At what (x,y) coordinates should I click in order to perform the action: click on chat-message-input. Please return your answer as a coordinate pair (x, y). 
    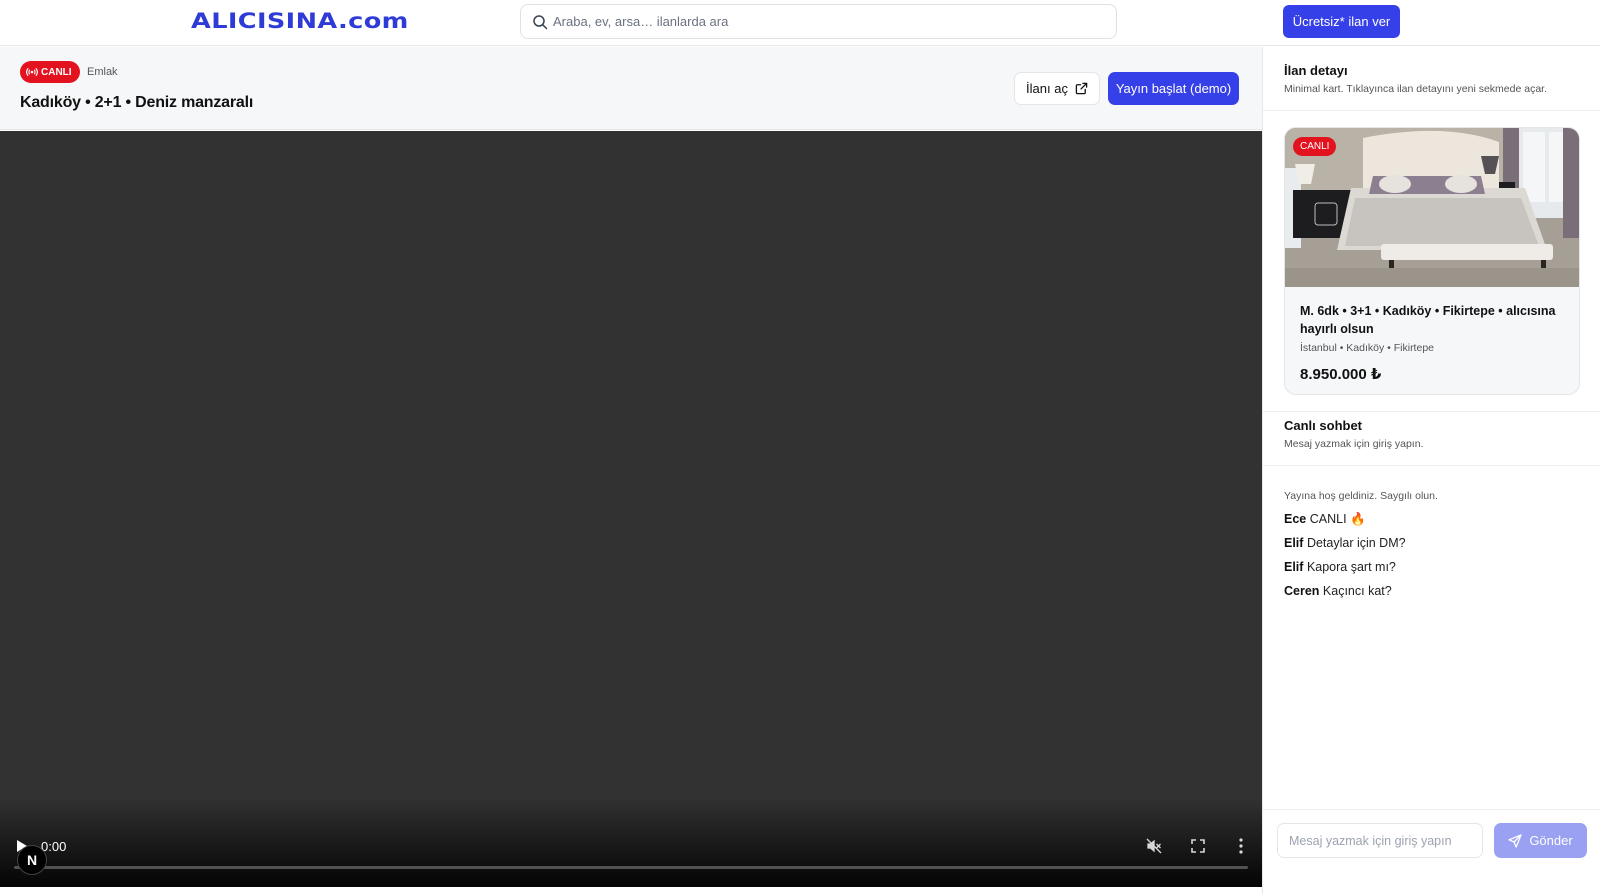
    Looking at the image, I should click on (1380, 840).